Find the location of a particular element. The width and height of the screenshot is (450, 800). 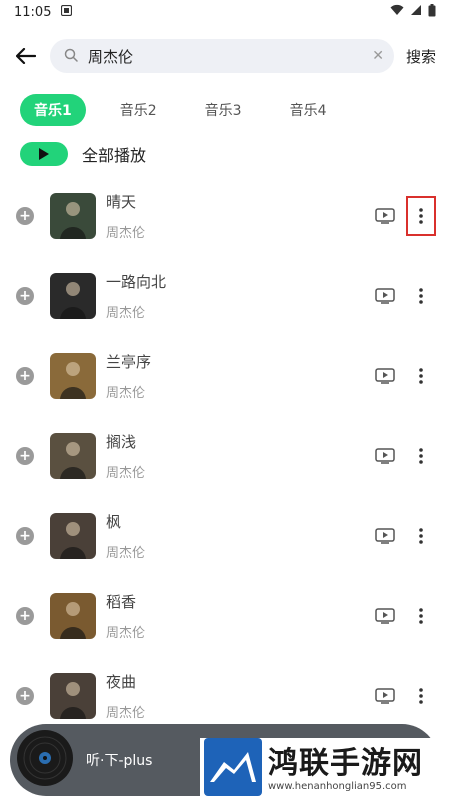

clear-icon: ✕ is located at coordinates (378, 56).